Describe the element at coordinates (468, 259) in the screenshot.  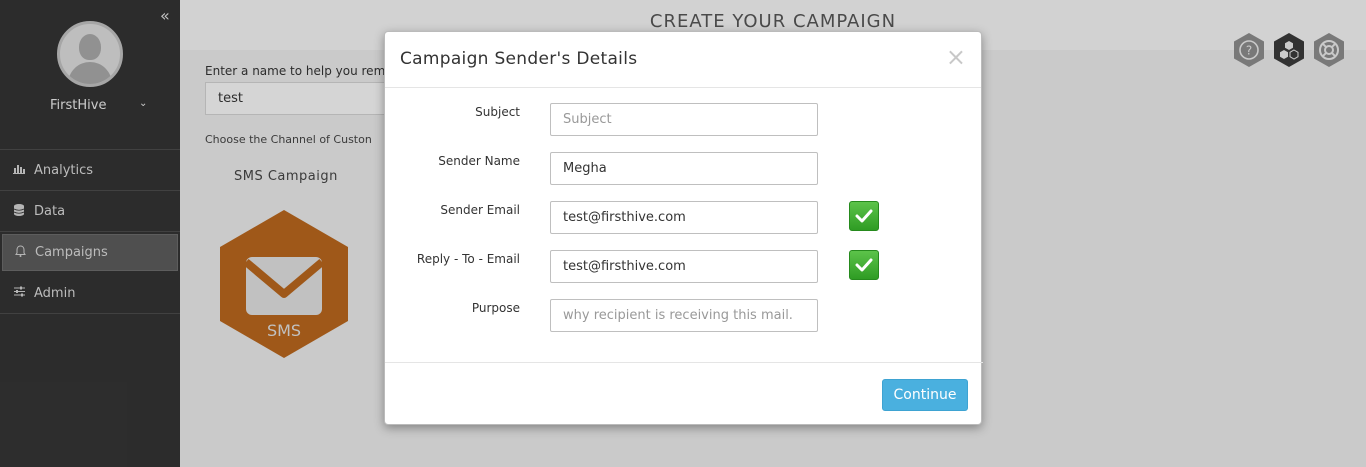
I see `reply-to-label: Reply - To - Email` at that location.